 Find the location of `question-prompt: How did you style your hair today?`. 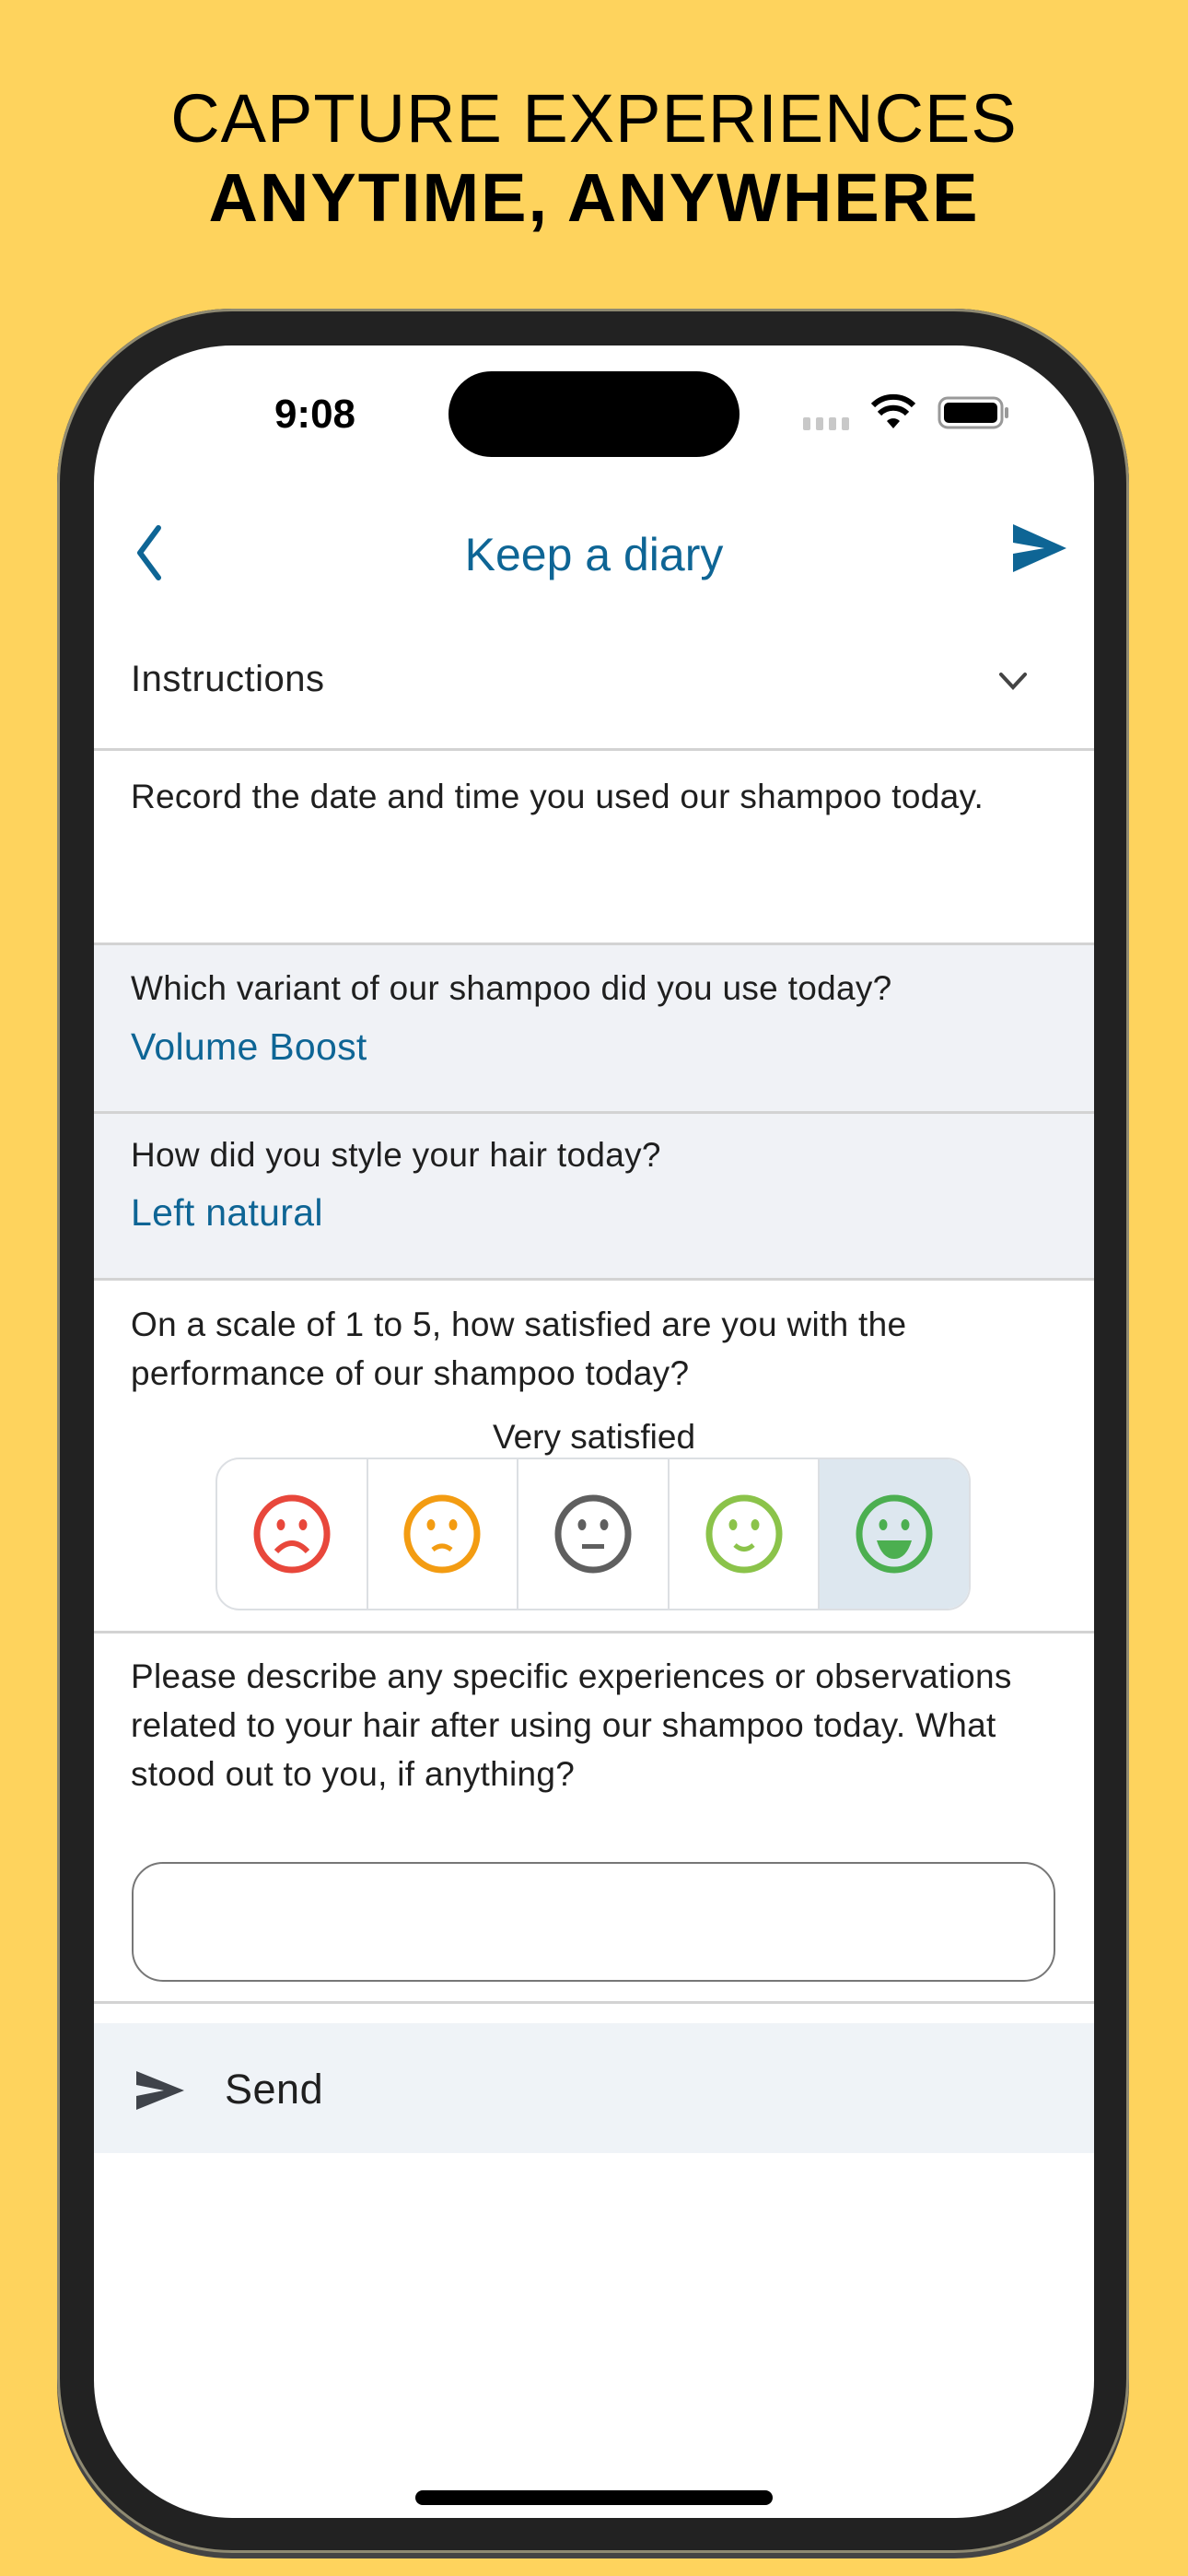

question-prompt: How did you style your hair today? is located at coordinates (396, 1155).